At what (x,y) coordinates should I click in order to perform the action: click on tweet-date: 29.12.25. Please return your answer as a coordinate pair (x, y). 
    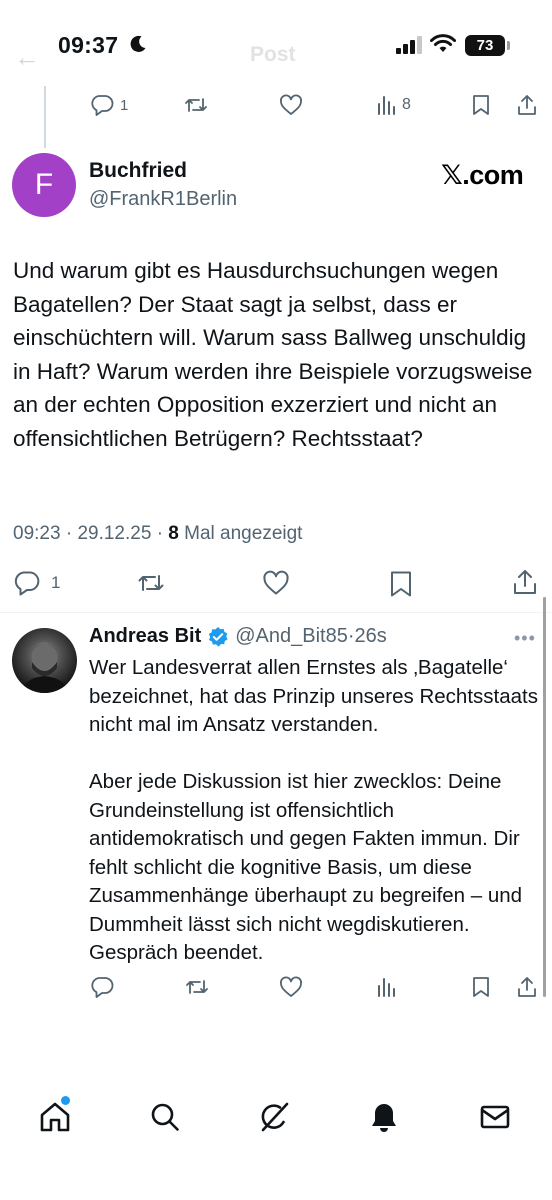
    Looking at the image, I should click on (114, 533).